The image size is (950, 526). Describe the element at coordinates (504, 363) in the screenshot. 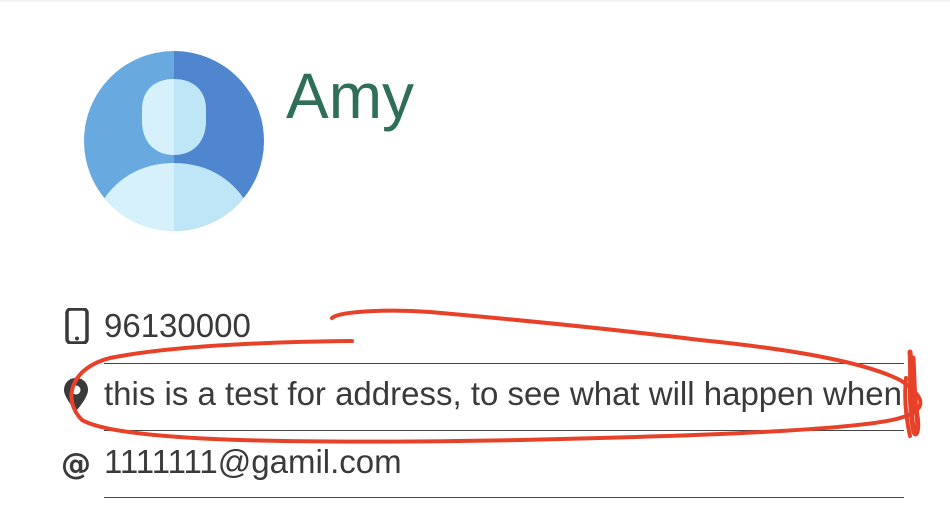

I see `phone-underline` at that location.